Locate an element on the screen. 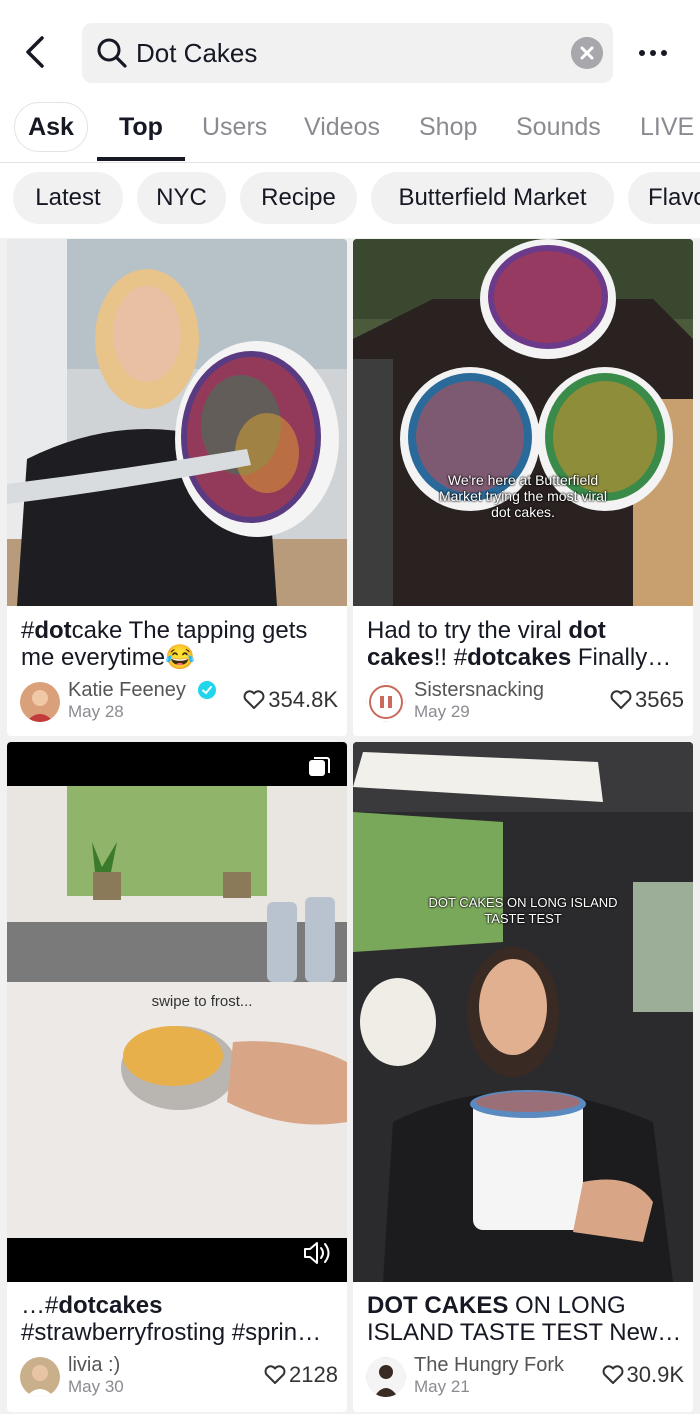 The width and height of the screenshot is (700, 1414). tab-videos: Videos is located at coordinates (342, 127).